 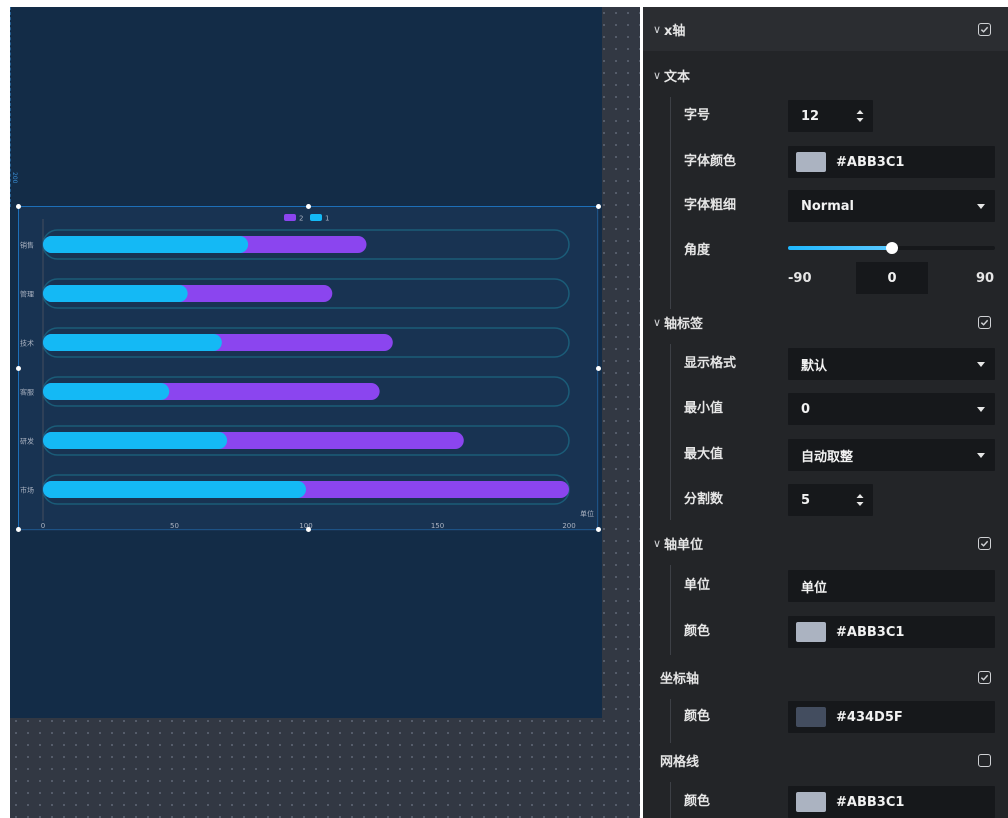 I want to click on unit-value: 单位, so click(x=814, y=588).